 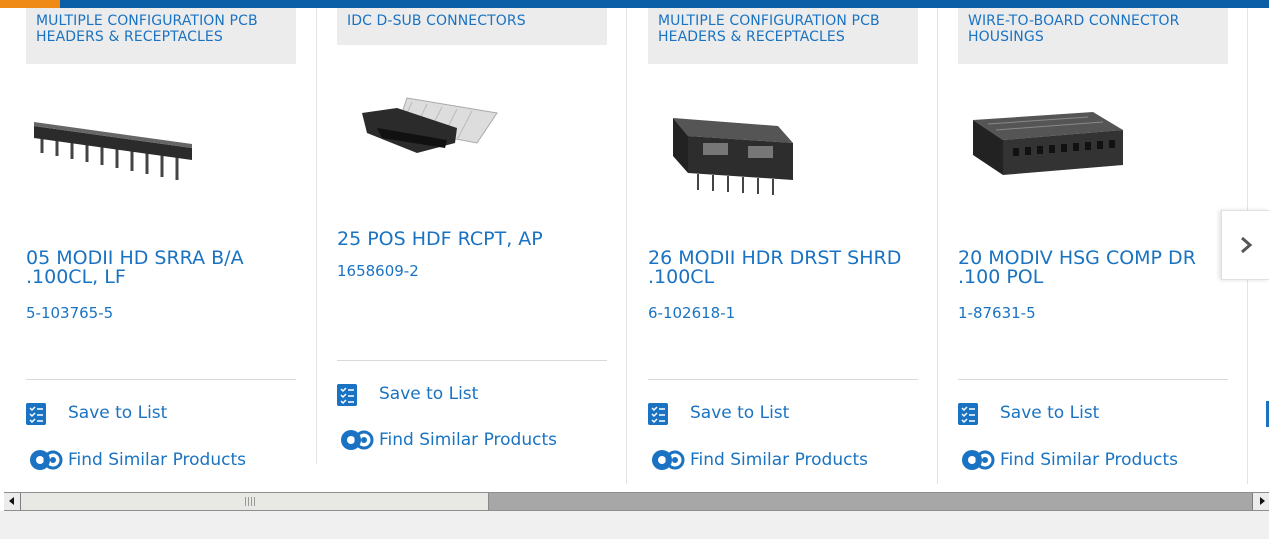 What do you see at coordinates (636, 501) in the screenshot?
I see `horizontal-scrollbar` at bounding box center [636, 501].